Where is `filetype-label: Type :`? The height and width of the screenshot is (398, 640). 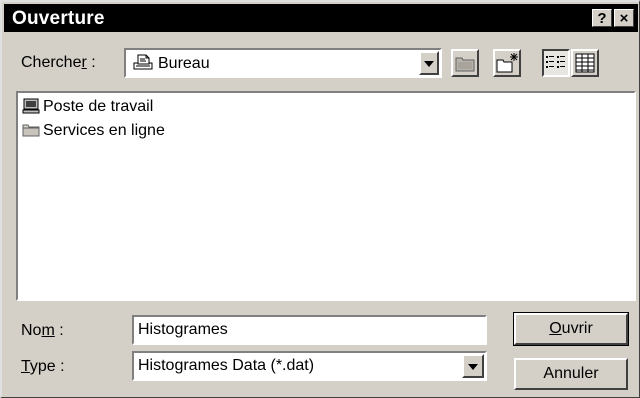 filetype-label: Type : is located at coordinates (43, 366).